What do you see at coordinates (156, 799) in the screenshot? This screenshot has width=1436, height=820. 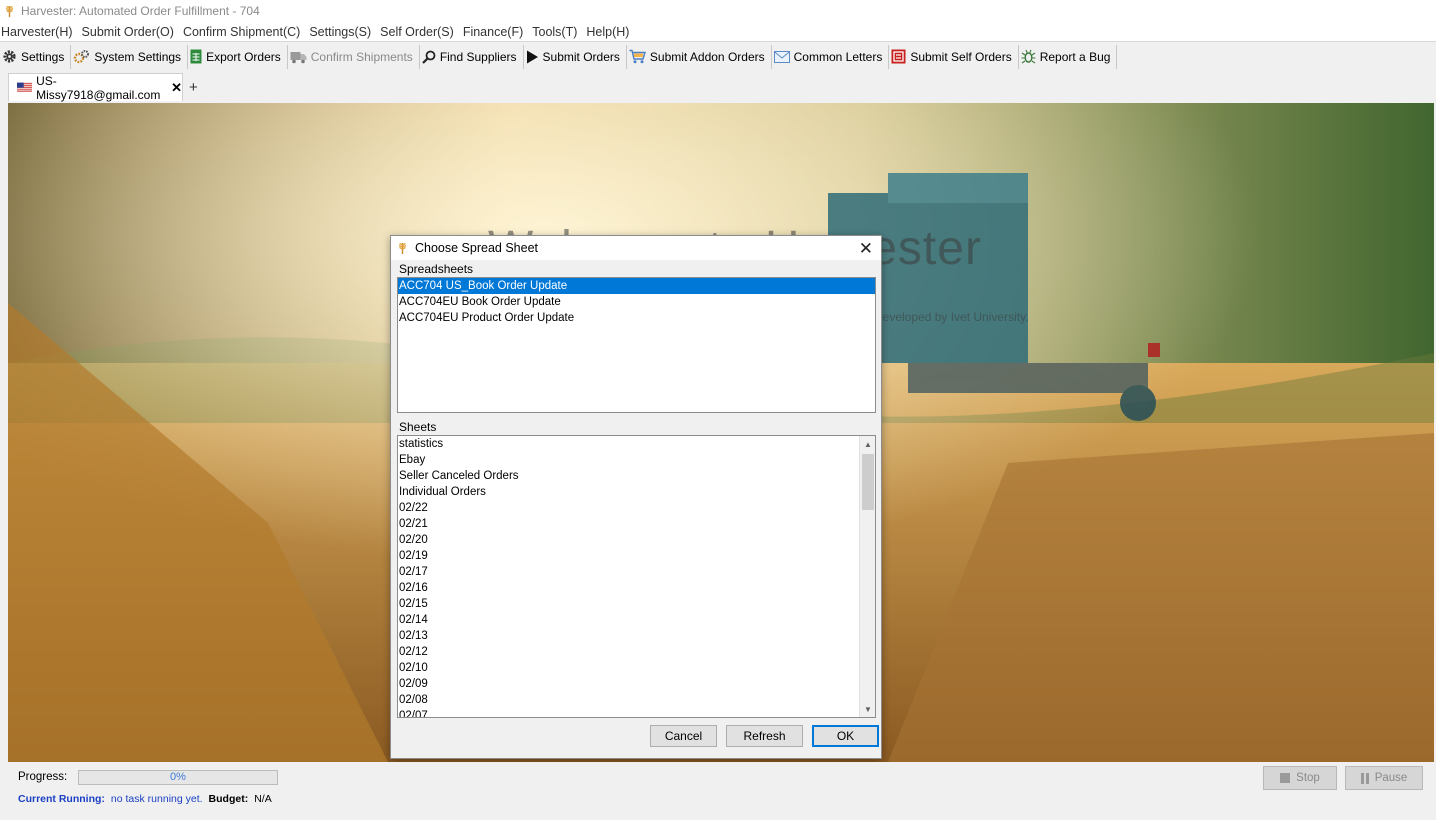 I see `current-running-value: no task running yet.` at bounding box center [156, 799].